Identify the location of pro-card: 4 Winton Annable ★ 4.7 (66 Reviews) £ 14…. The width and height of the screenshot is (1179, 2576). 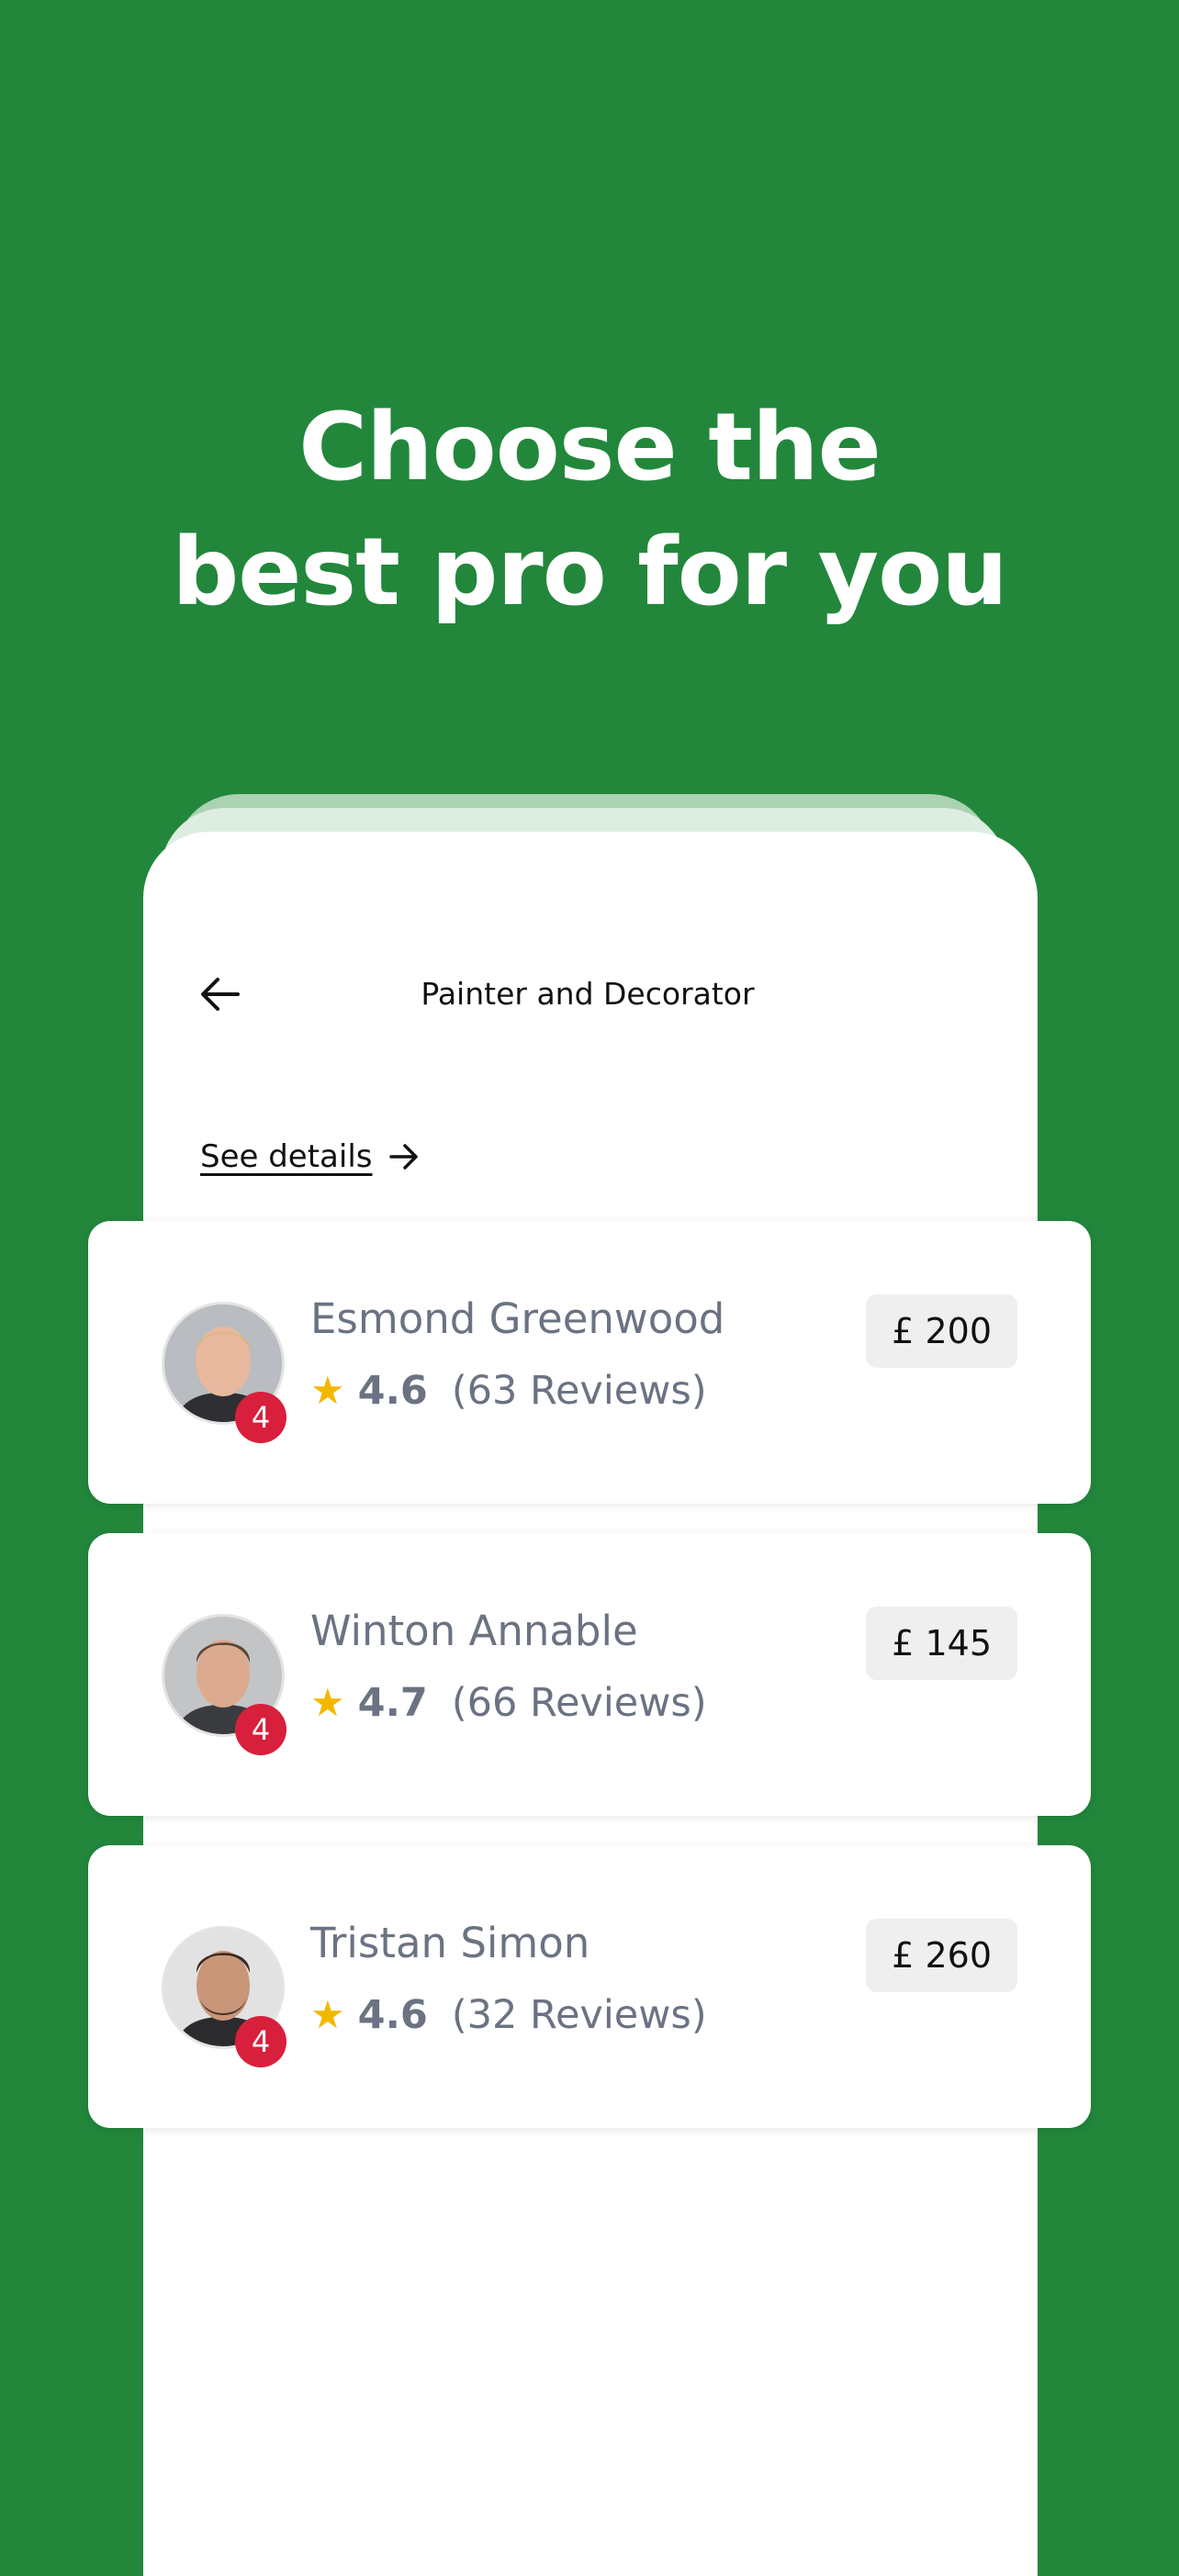
(589, 1674).